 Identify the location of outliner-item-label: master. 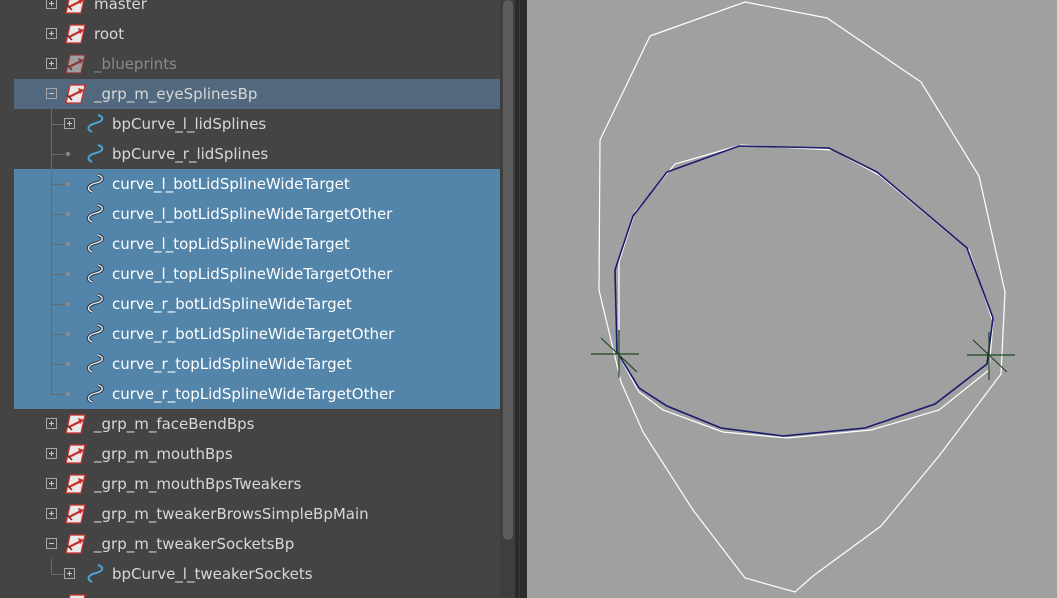
(120, 6).